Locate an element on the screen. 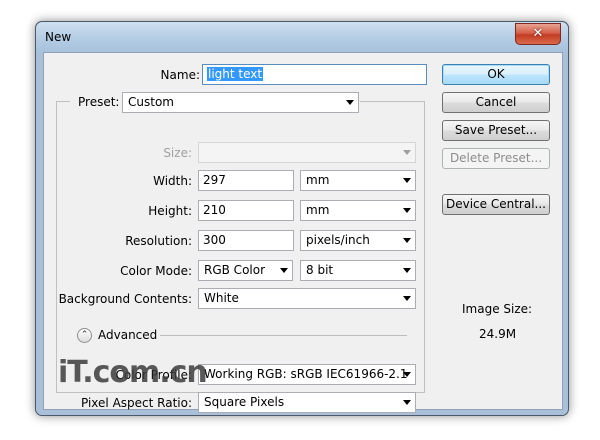 This screenshot has width=600, height=440. width-unit-value: mm is located at coordinates (318, 180).